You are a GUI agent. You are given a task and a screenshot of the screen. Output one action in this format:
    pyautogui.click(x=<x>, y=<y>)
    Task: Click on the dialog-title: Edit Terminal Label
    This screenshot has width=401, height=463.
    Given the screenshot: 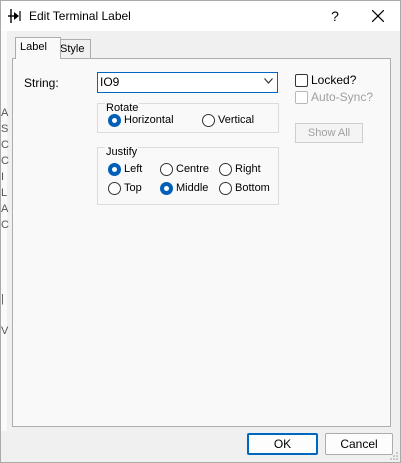 What is the action you would take?
    pyautogui.click(x=80, y=16)
    